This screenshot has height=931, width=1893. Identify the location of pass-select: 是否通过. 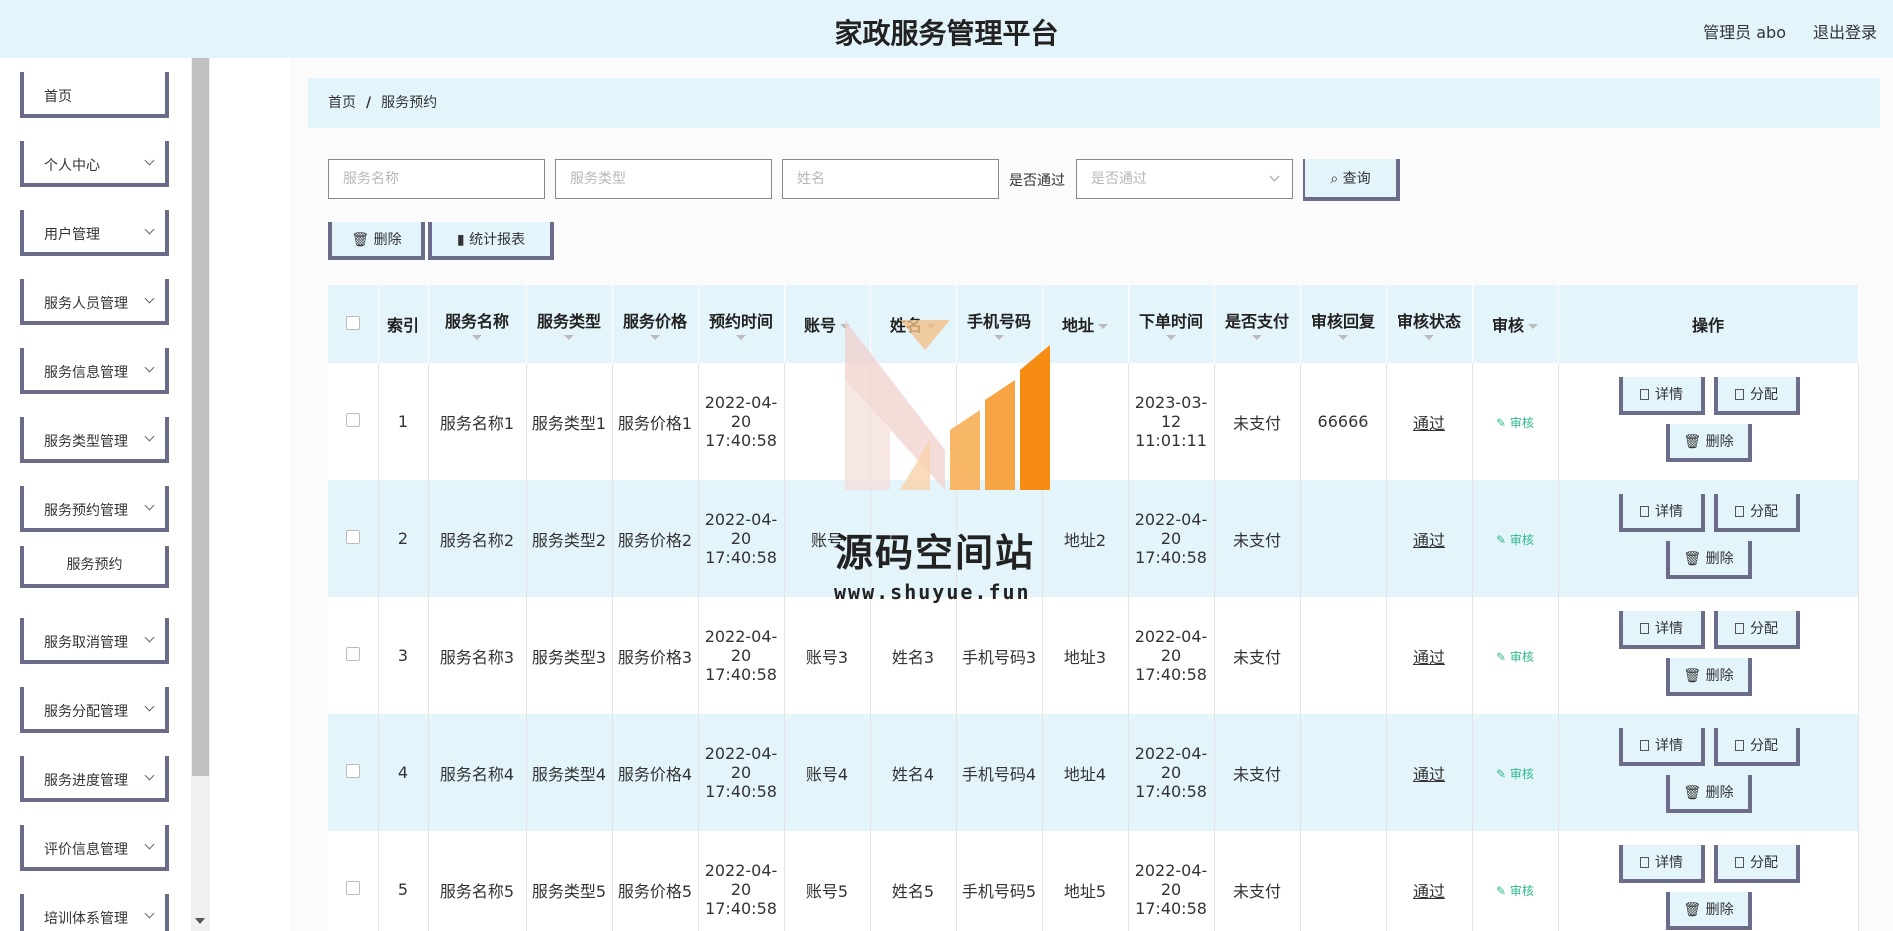
(1184, 179).